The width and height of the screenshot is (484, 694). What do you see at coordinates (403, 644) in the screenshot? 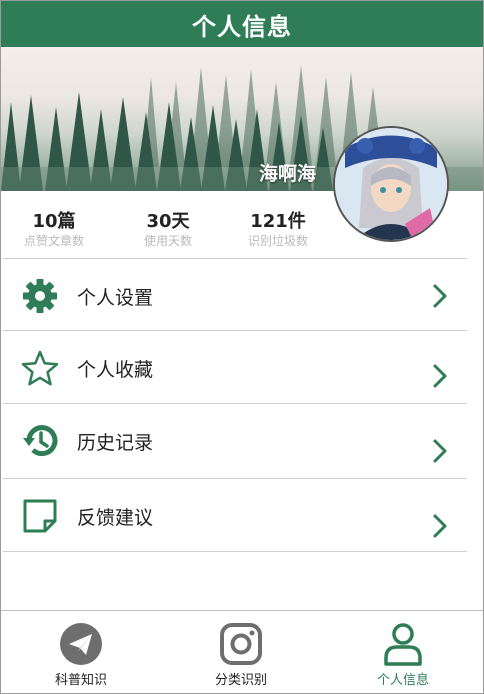
I see `user-icon` at bounding box center [403, 644].